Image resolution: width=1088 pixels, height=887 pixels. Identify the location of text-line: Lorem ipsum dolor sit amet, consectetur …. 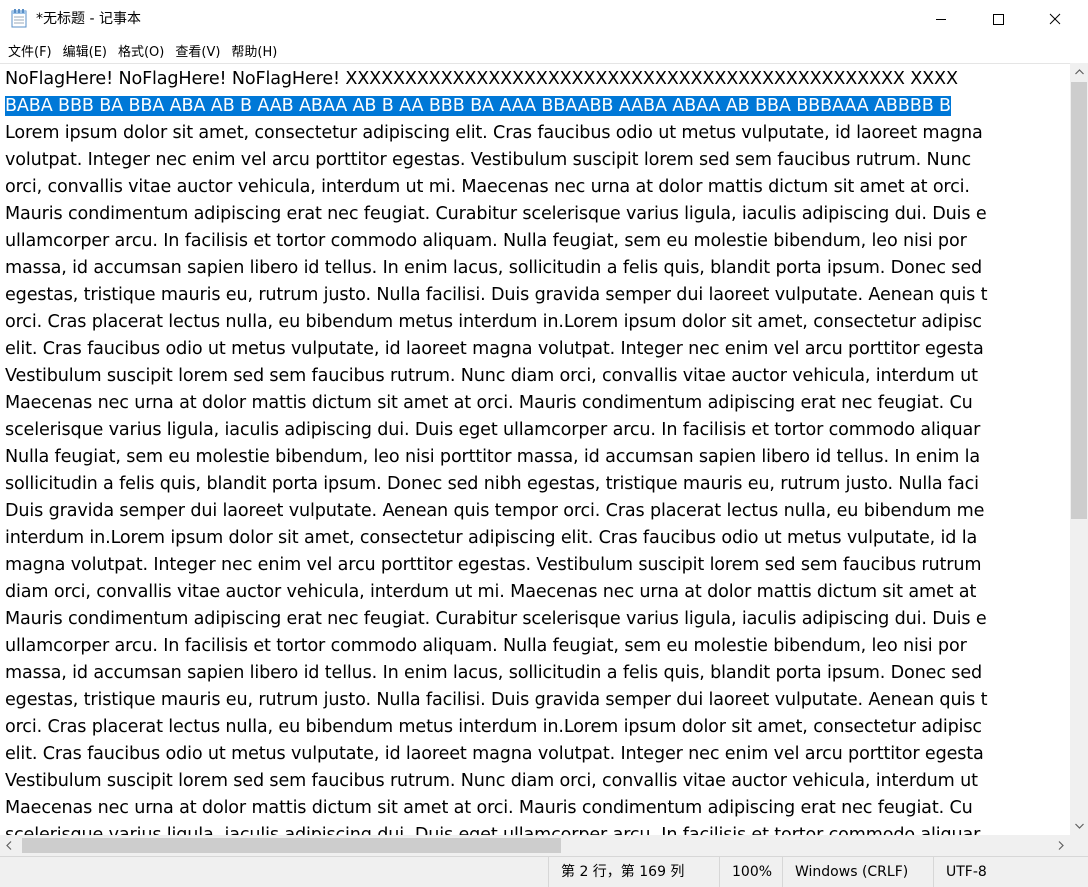
(494, 133).